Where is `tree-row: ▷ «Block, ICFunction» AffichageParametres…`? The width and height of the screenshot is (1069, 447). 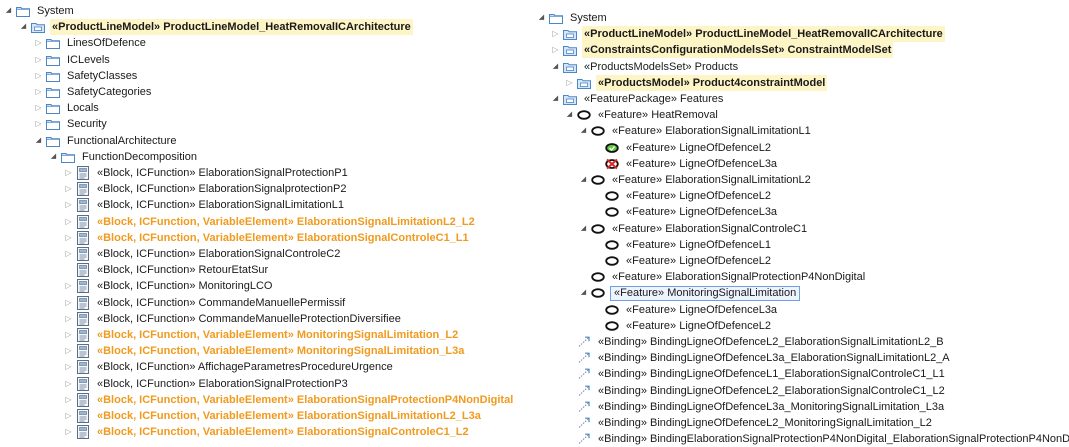 tree-row: ▷ «Block, ICFunction» AffichageParametres… is located at coordinates (229, 367).